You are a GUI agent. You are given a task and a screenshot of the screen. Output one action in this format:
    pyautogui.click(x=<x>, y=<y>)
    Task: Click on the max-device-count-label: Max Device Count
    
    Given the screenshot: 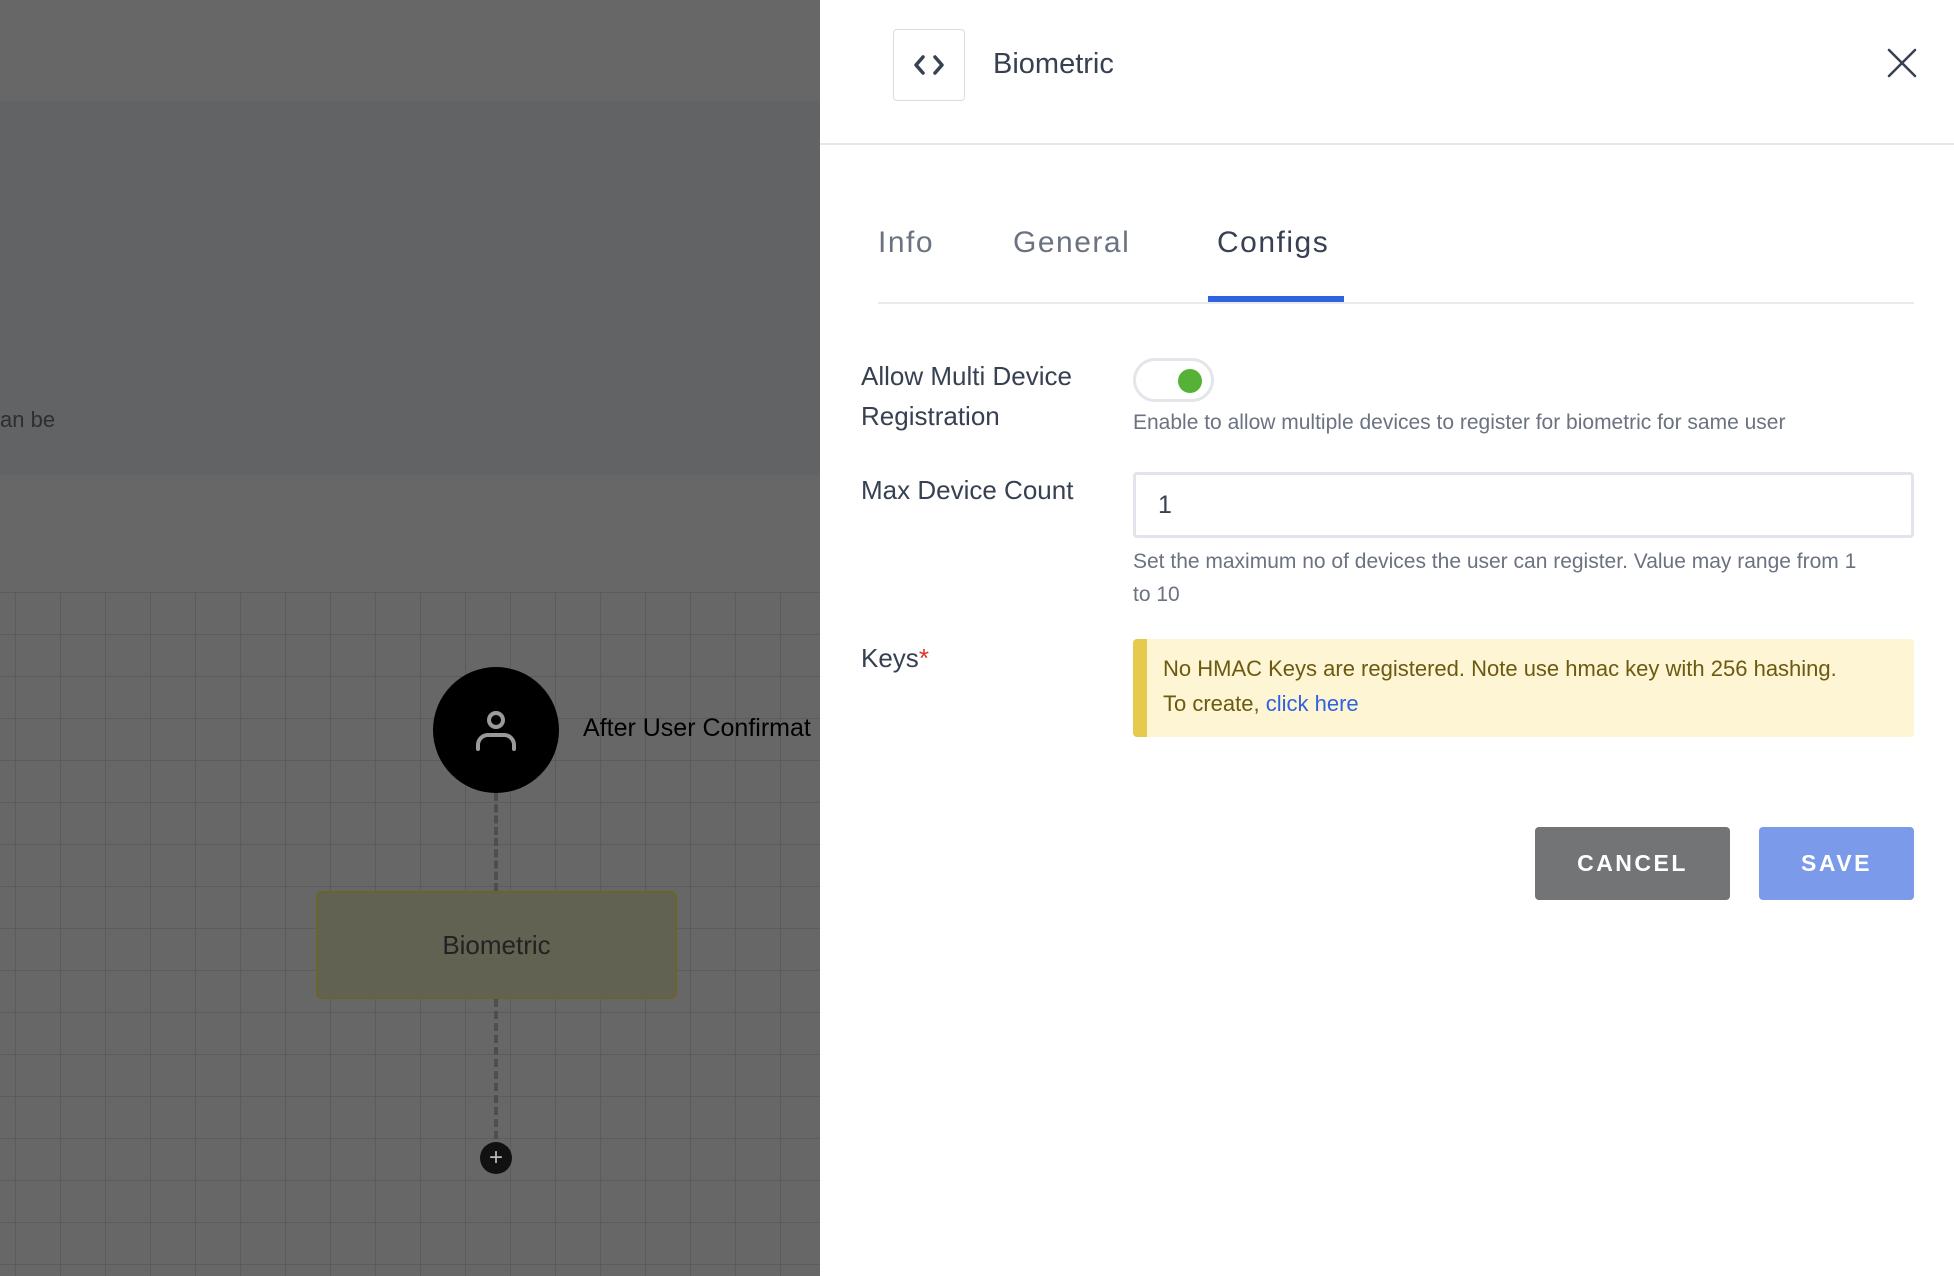 What is the action you would take?
    pyautogui.click(x=967, y=490)
    